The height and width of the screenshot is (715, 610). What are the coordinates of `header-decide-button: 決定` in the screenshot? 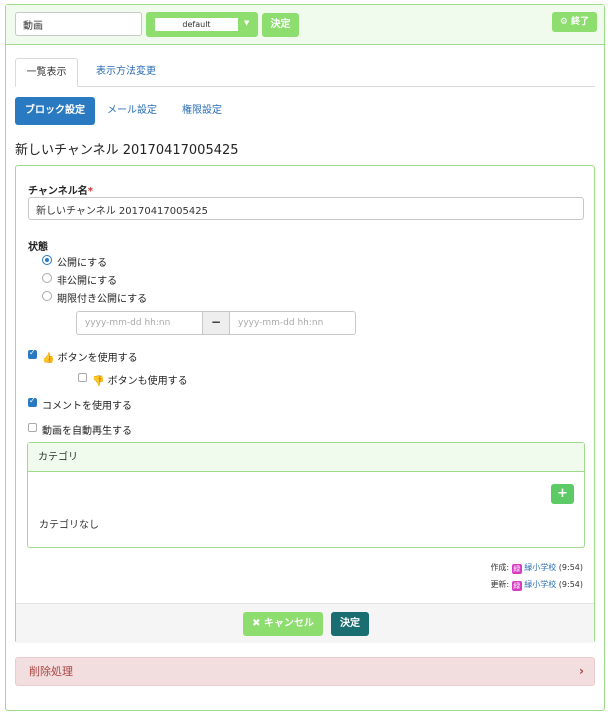 It's located at (280, 25).